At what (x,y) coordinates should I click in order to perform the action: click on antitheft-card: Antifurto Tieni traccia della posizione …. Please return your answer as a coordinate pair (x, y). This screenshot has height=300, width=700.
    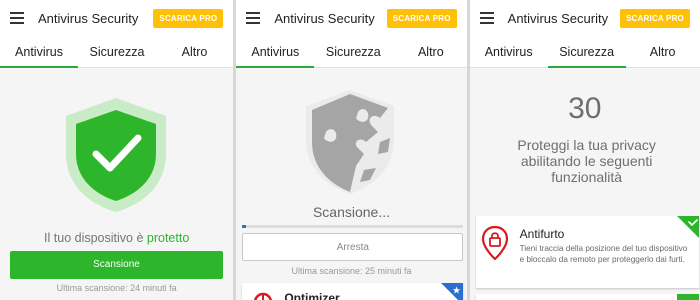
    Looking at the image, I should click on (587, 252).